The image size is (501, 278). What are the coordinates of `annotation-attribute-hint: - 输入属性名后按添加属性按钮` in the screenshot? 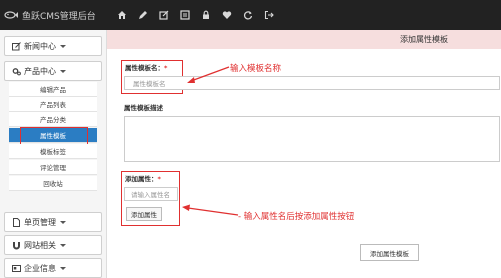 It's located at (296, 216).